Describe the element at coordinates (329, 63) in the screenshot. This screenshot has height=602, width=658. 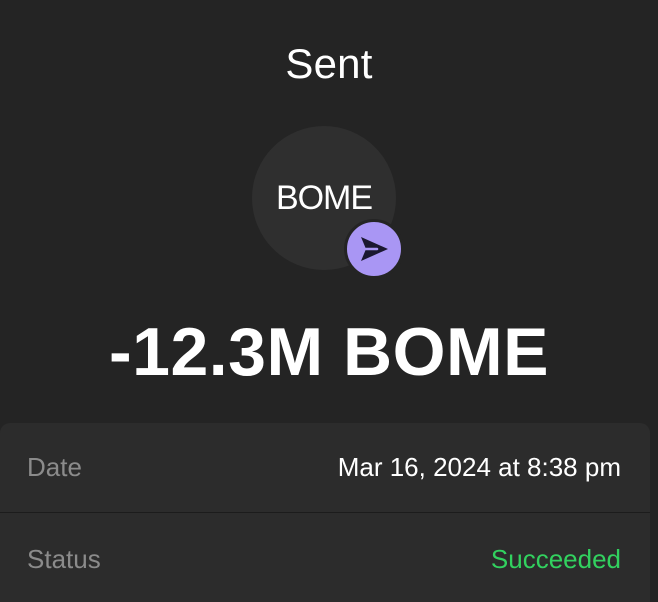
I see `page-title: Sent` at that location.